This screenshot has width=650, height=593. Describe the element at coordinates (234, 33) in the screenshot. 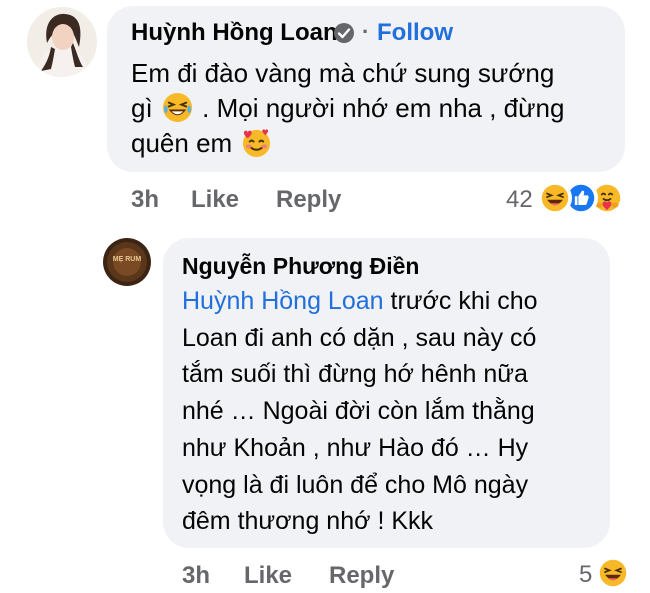

I see `comment-author: Huỳnh Hồng Loan` at that location.